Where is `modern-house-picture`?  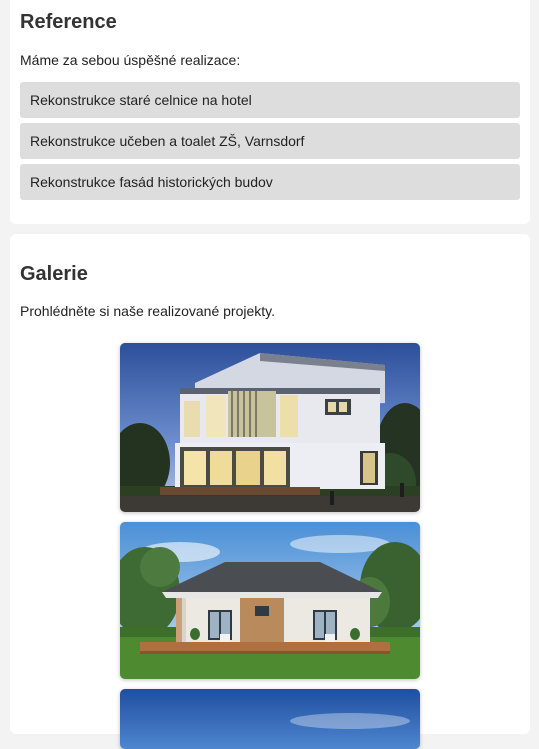
modern-house-picture is located at coordinates (270, 427).